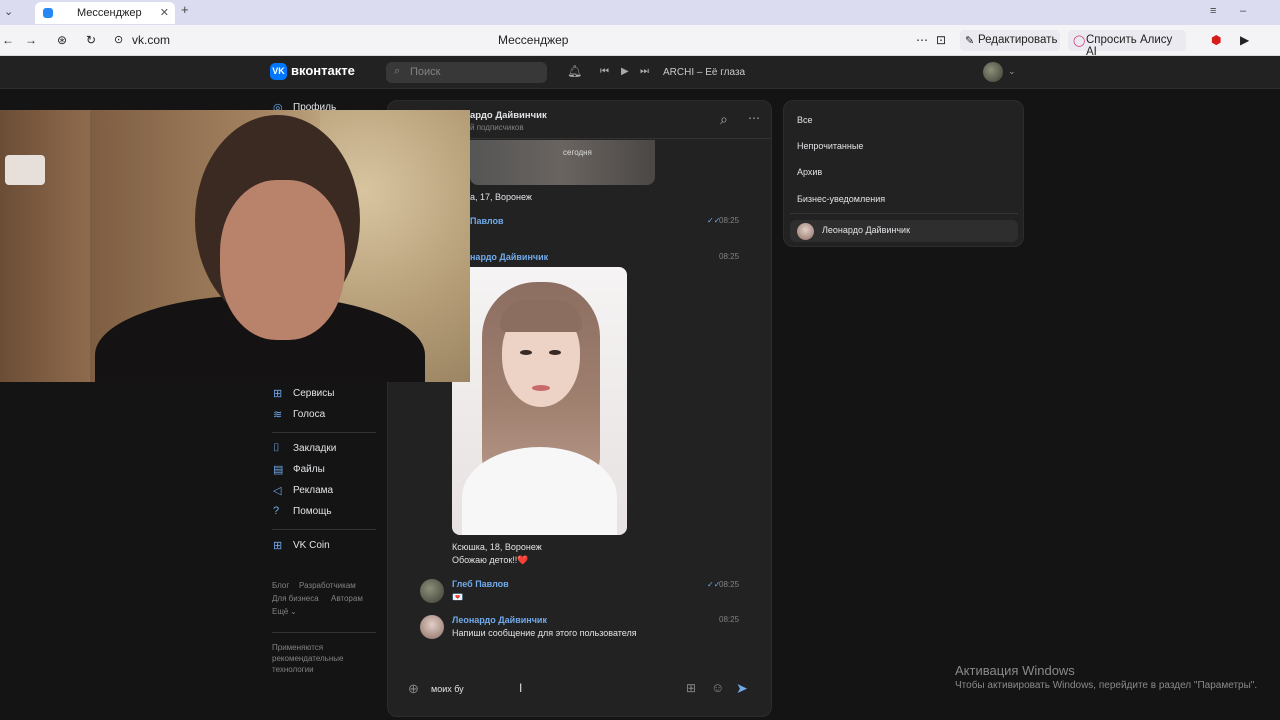  What do you see at coordinates (425, 72) in the screenshot?
I see `search-placeholder: Поиск` at bounding box center [425, 72].